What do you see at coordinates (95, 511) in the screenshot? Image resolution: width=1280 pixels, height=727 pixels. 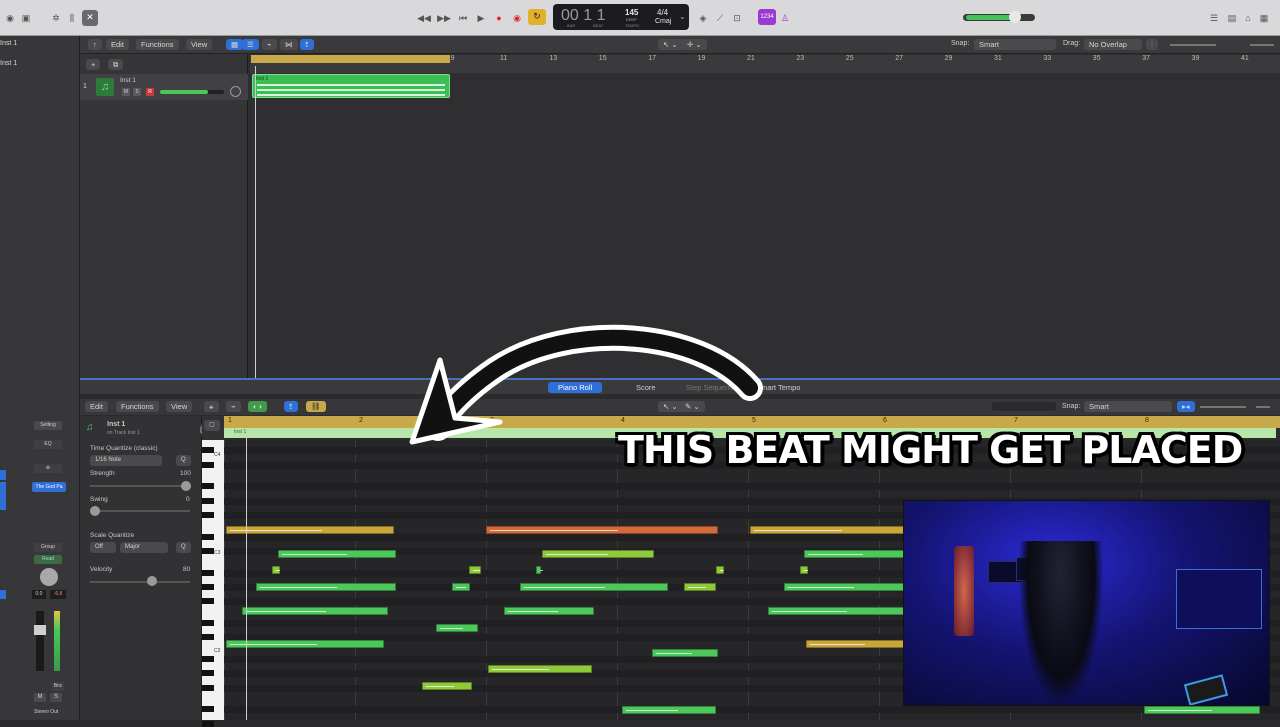 I see `swing-knob` at bounding box center [95, 511].